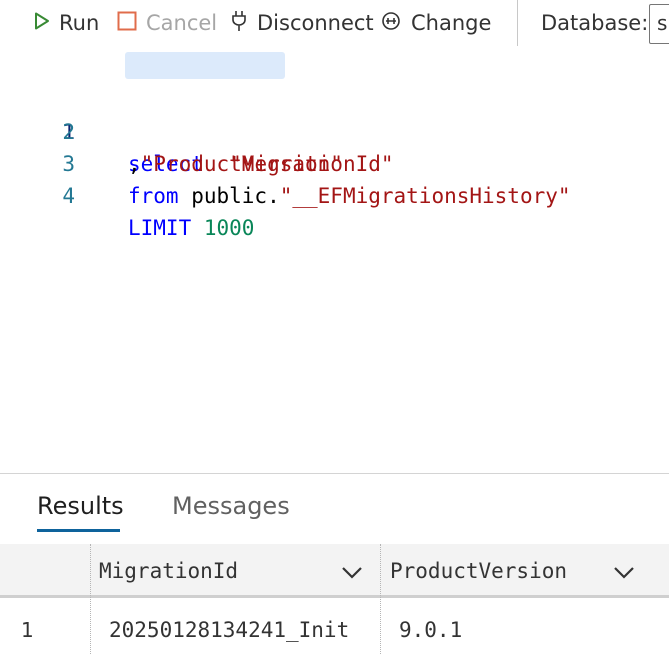  What do you see at coordinates (315, 23) in the screenshot?
I see `disconnect-label: Disconnect` at bounding box center [315, 23].